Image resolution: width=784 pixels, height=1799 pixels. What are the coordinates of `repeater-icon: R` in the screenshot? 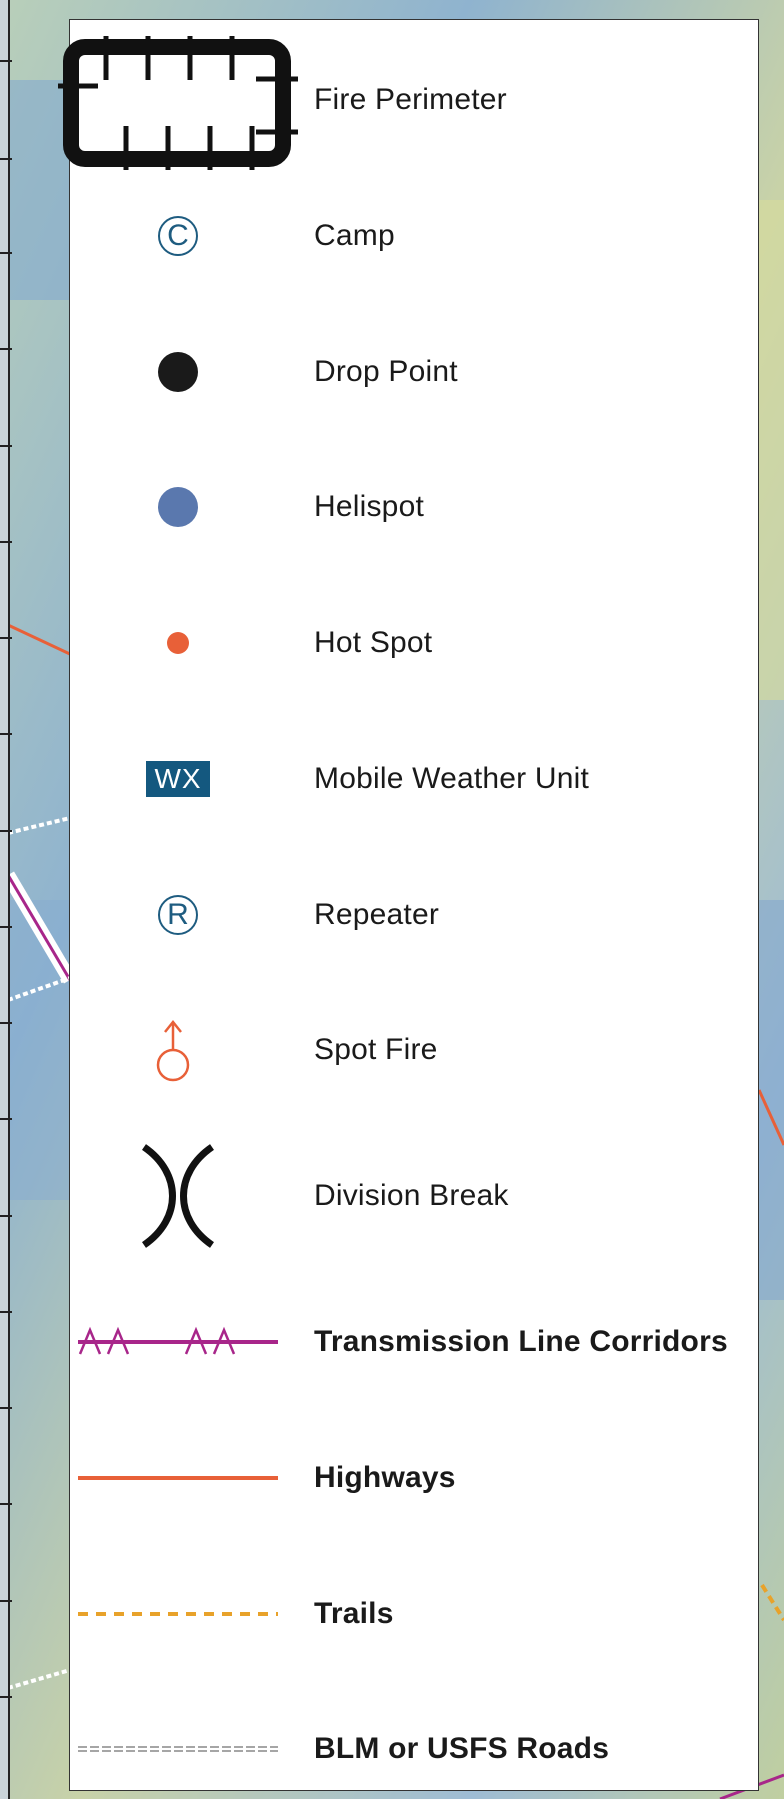 It's located at (178, 915).